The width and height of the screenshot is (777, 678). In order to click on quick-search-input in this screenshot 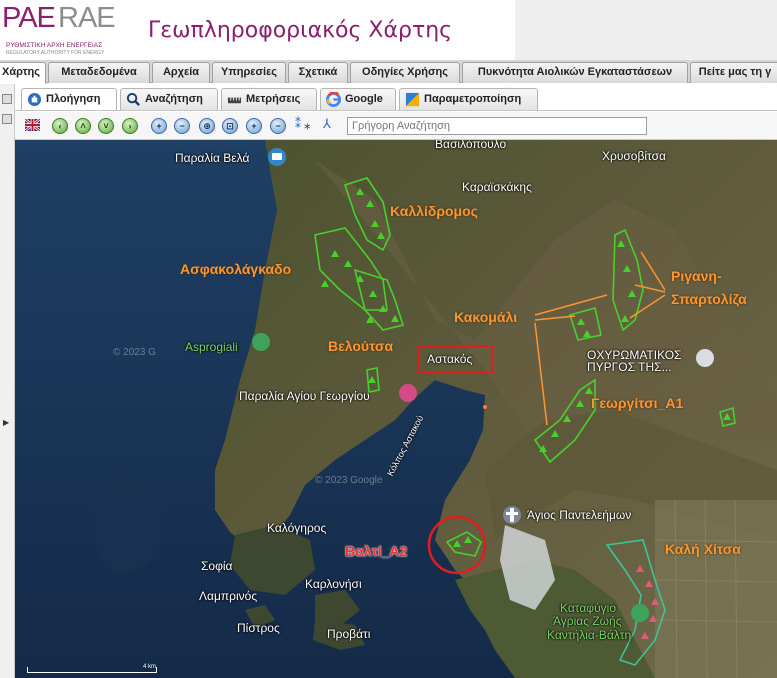, I will do `click(497, 126)`.